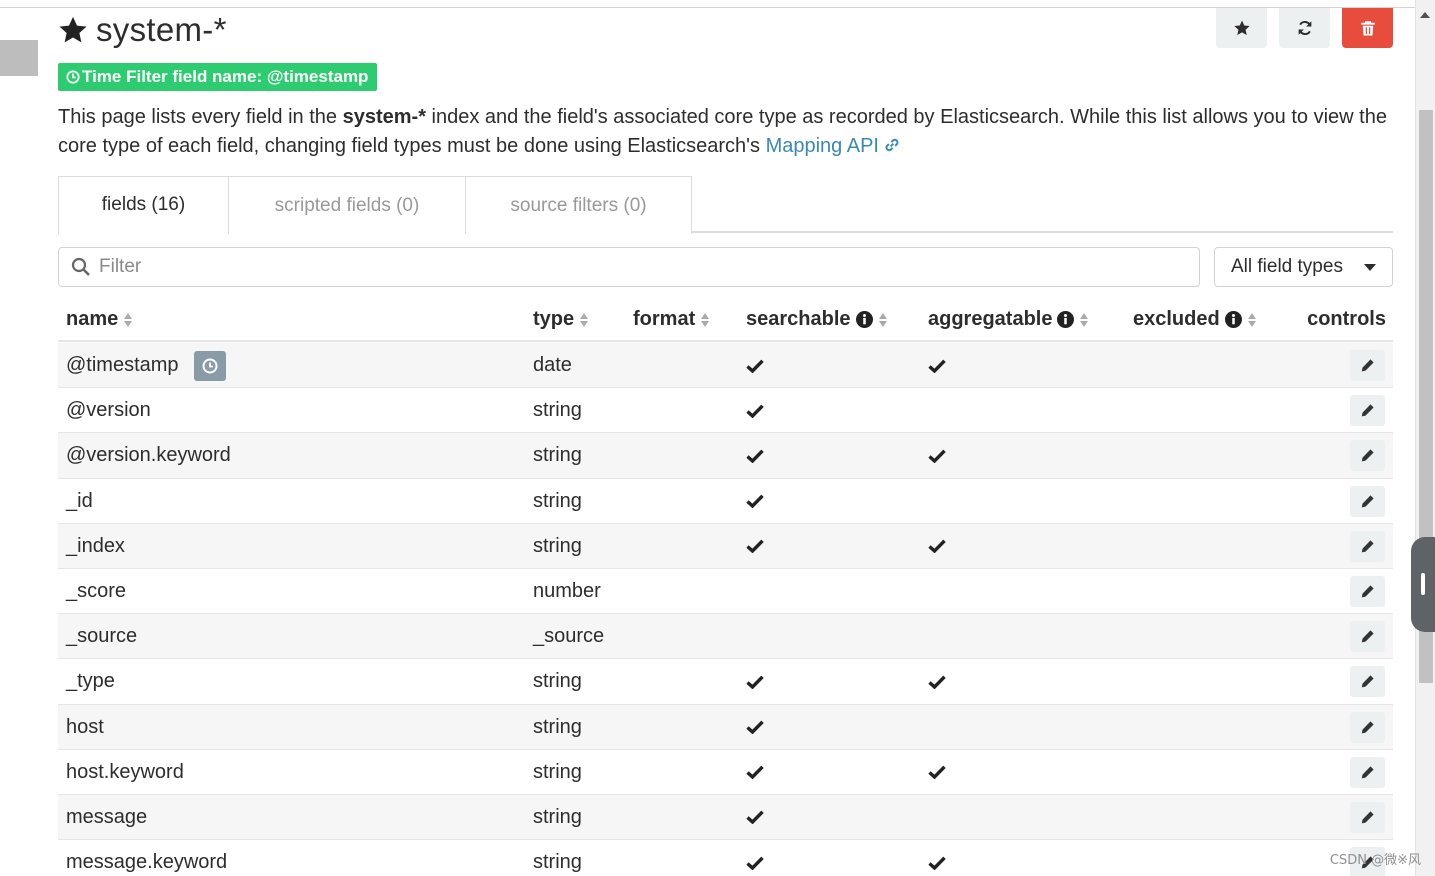  Describe the element at coordinates (578, 205) in the screenshot. I see `tab-source-filters: source filters (0)` at that location.